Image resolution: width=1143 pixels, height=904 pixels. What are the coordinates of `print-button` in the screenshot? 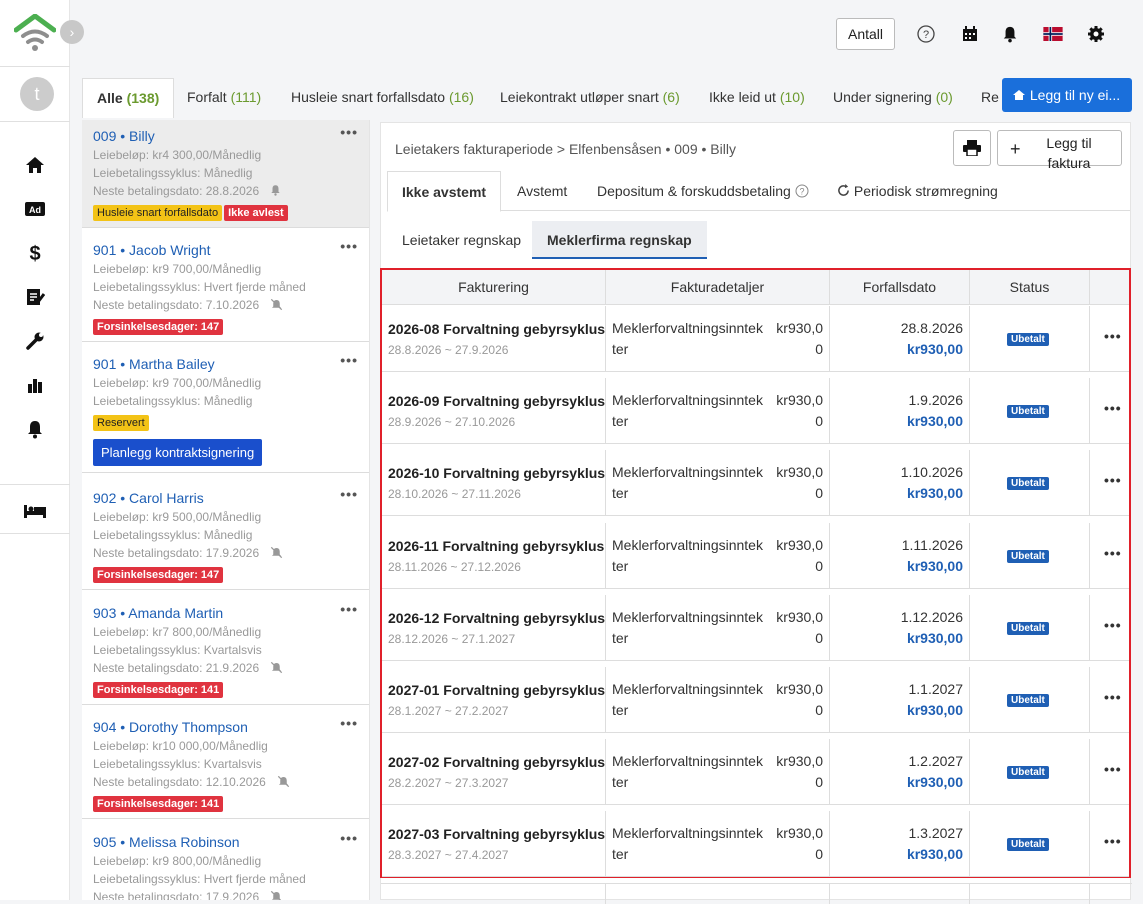 It's located at (972, 148).